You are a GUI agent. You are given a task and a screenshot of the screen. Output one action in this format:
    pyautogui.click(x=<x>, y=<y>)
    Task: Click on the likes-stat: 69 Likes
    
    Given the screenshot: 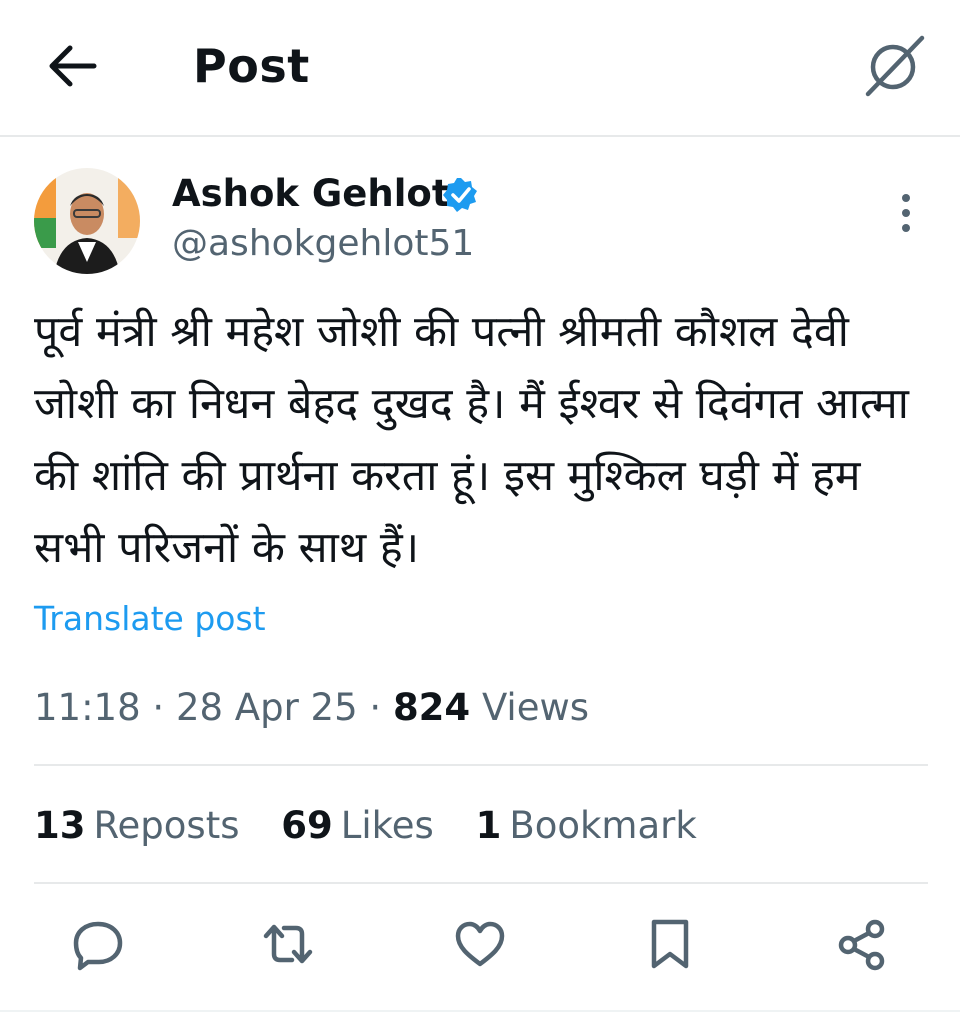 What is the action you would take?
    pyautogui.click(x=357, y=826)
    